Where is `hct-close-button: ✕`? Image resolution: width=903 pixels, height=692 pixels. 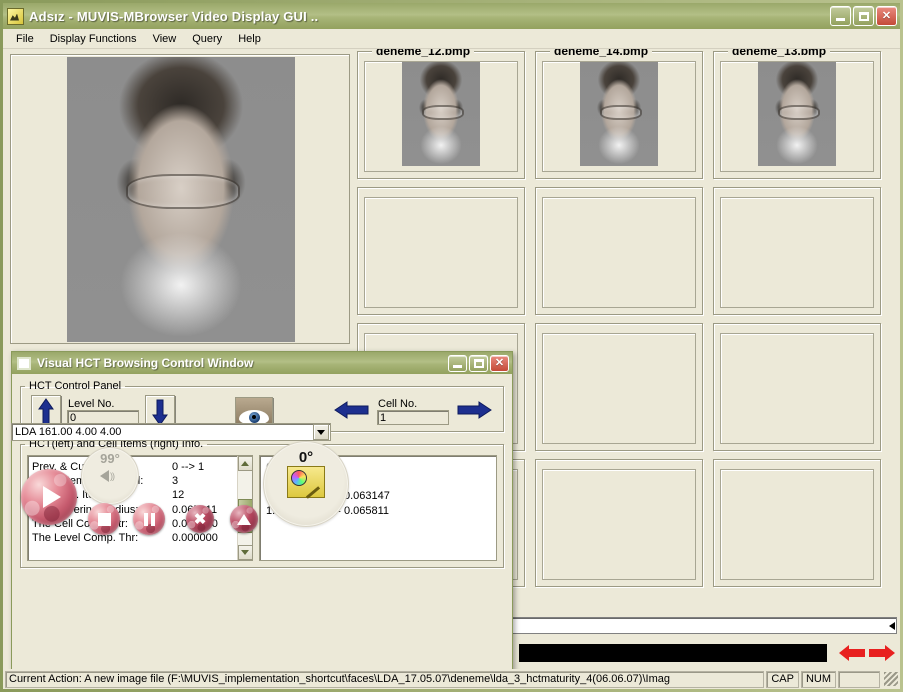
hct-close-button: ✕ is located at coordinates (499, 363).